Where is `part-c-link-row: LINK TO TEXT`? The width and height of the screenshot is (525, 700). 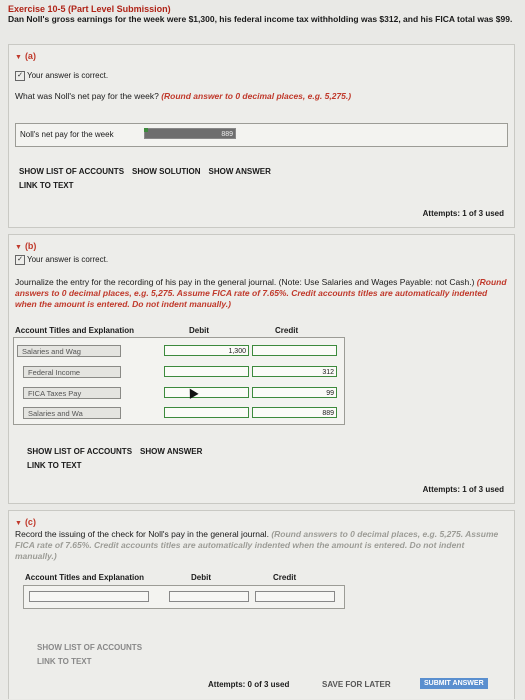
part-c-link-row: LINK TO TEXT is located at coordinates (68, 661).